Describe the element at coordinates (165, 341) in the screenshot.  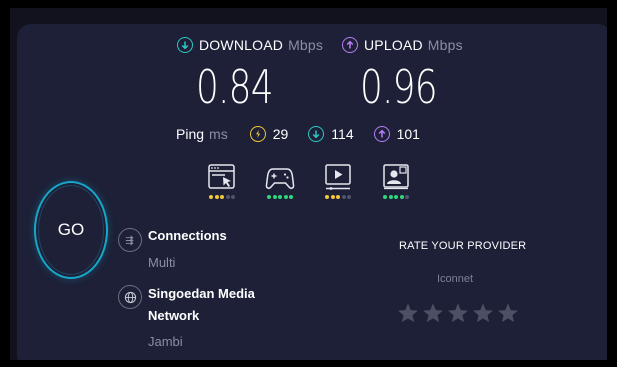
I see `provider-location: Jambi` at that location.